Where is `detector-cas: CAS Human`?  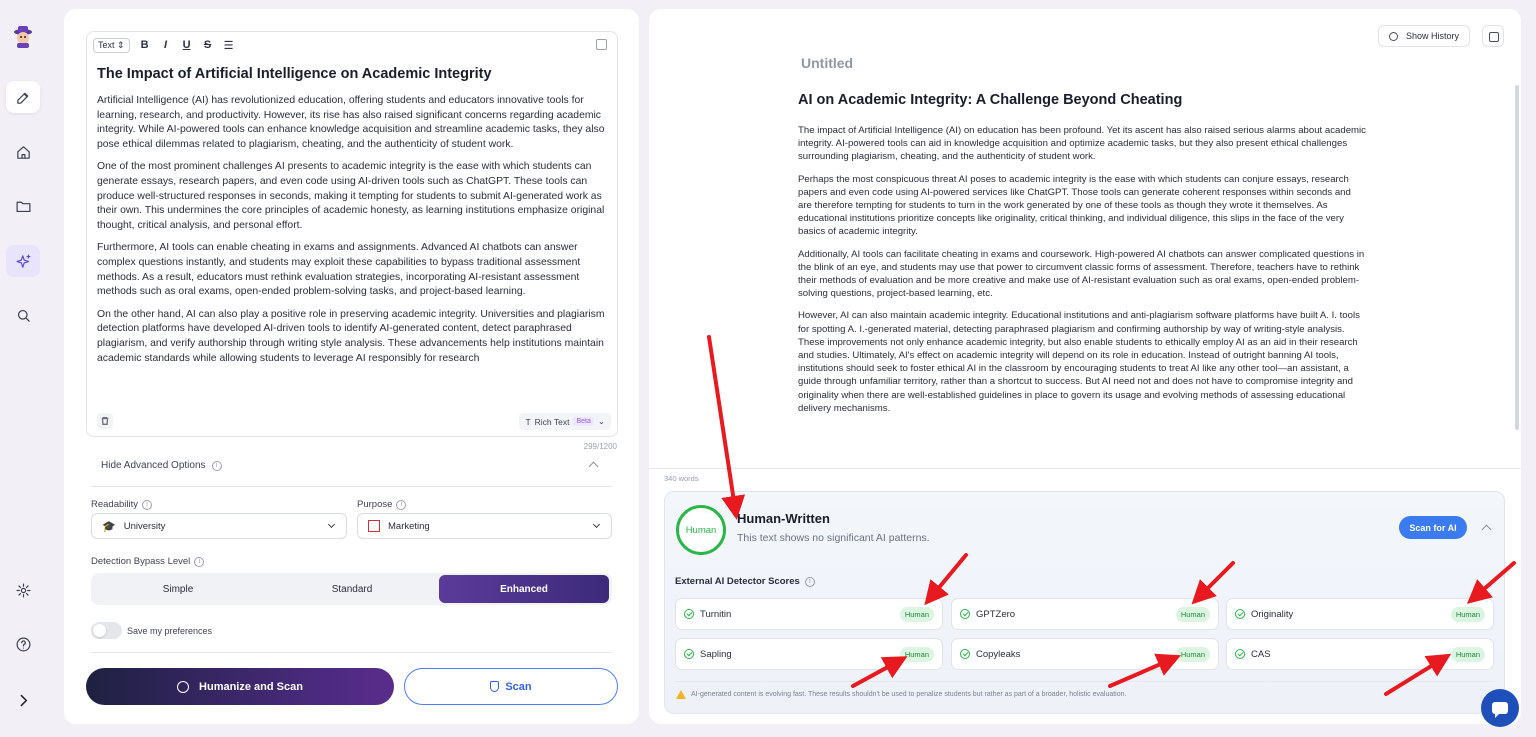
detector-cas: CAS Human is located at coordinates (1360, 654).